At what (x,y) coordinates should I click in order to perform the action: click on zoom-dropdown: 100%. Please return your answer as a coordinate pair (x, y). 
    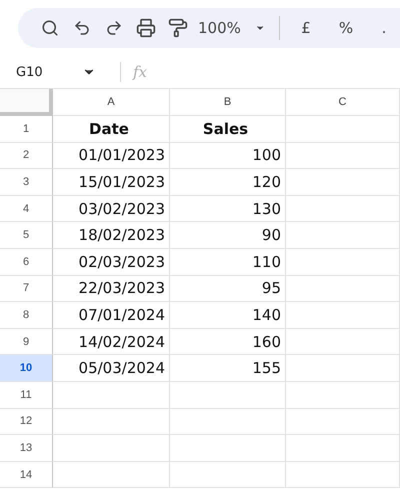
    Looking at the image, I should click on (232, 28).